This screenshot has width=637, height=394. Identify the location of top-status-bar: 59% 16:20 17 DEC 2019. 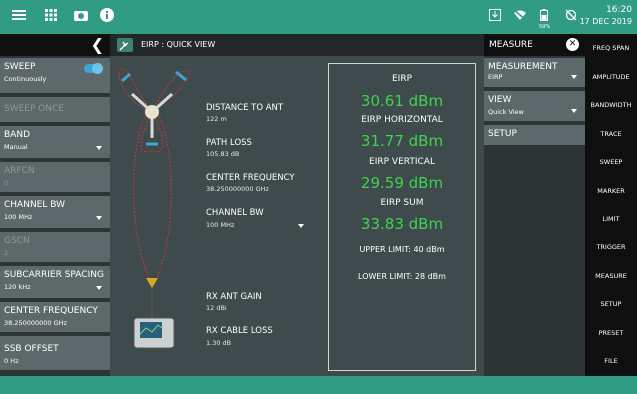
(318, 17).